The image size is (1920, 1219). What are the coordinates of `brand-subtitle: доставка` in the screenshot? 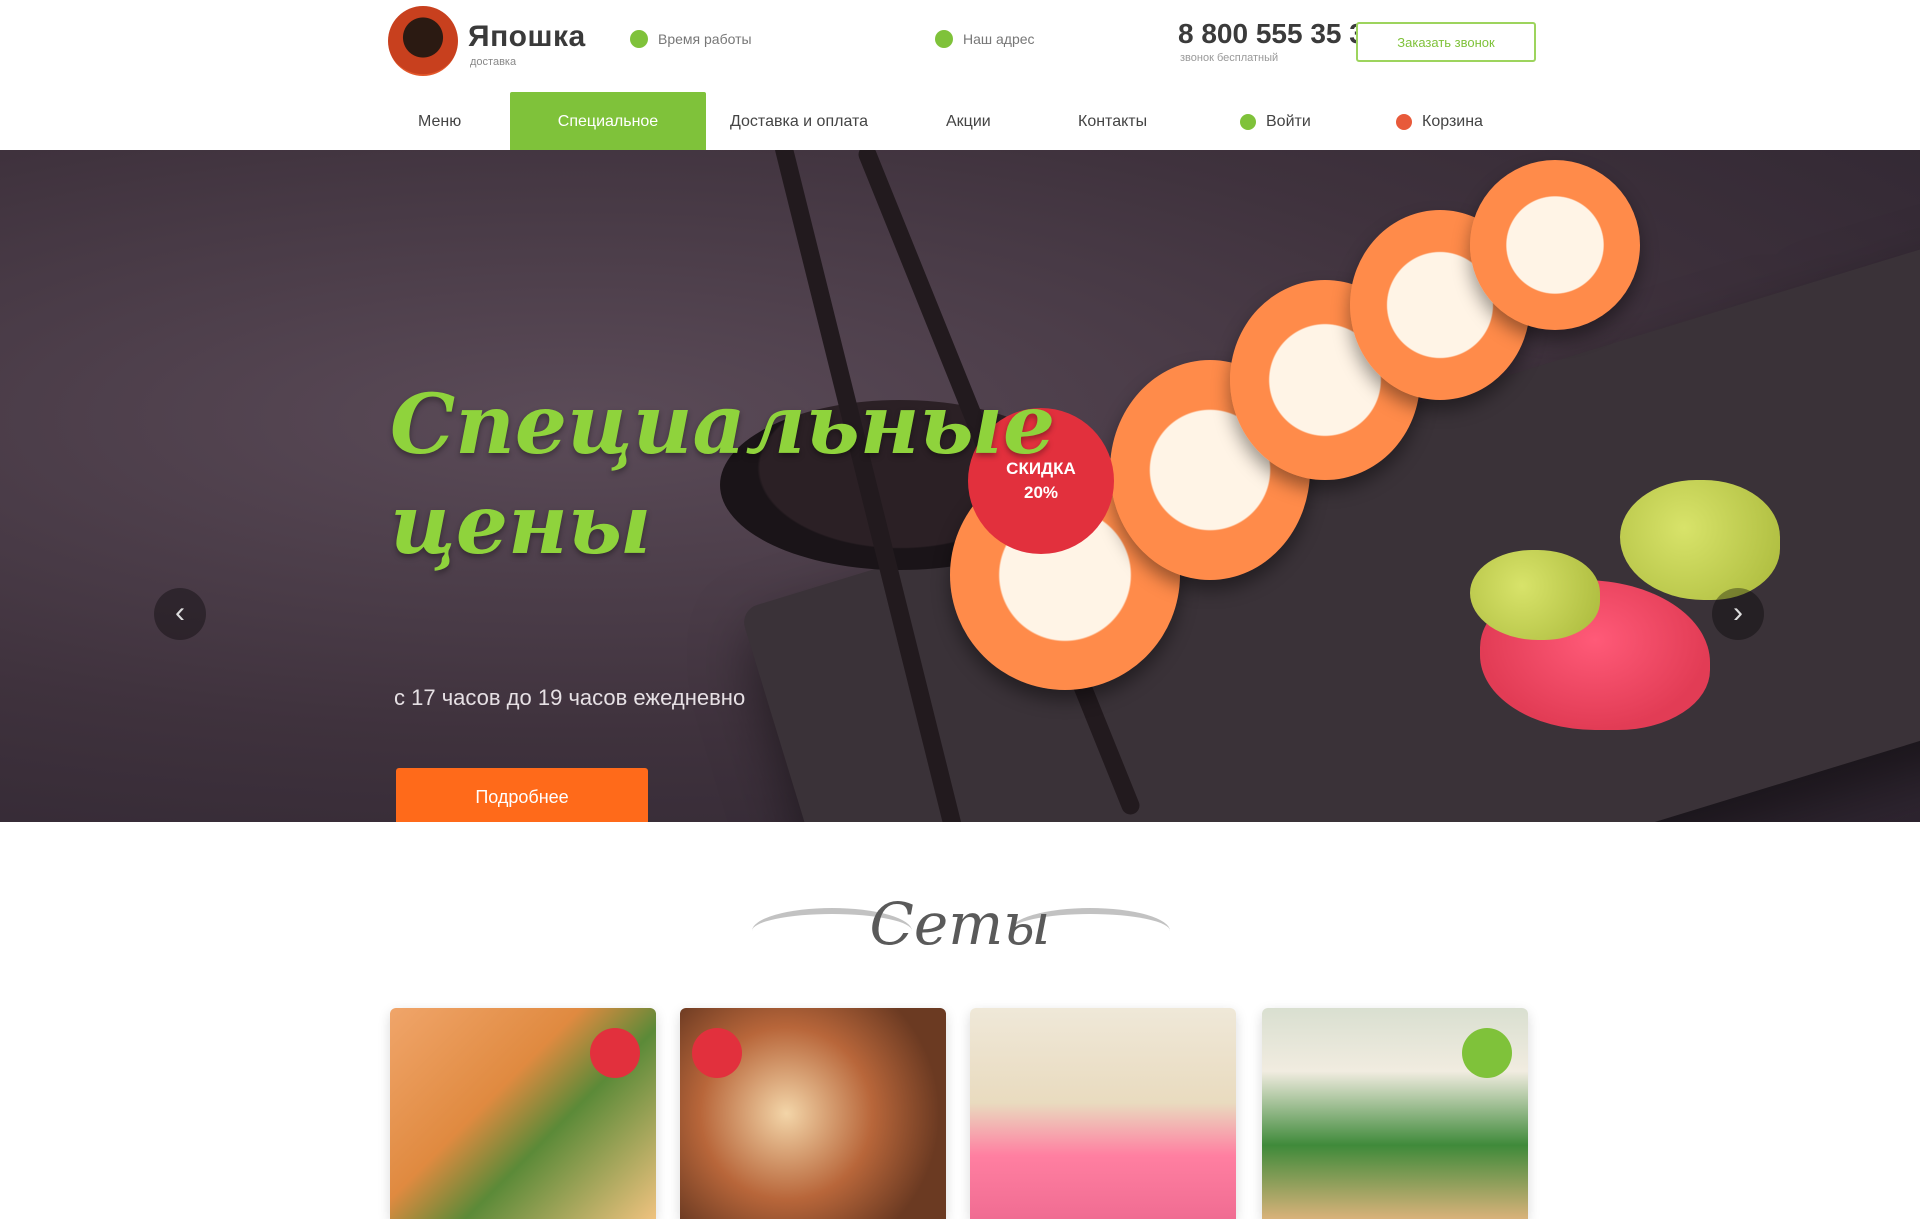 It's located at (493, 62).